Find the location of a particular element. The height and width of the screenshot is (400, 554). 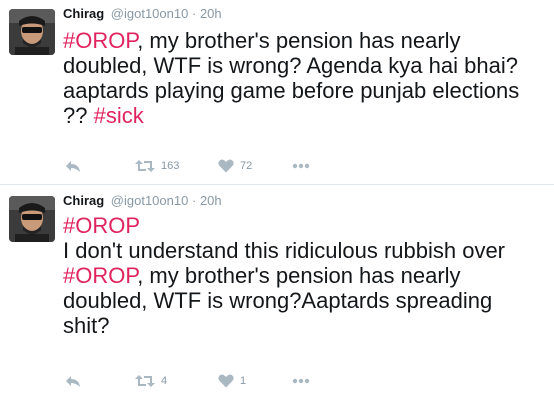

tweet-actions: 4 1 is located at coordinates (213, 381).